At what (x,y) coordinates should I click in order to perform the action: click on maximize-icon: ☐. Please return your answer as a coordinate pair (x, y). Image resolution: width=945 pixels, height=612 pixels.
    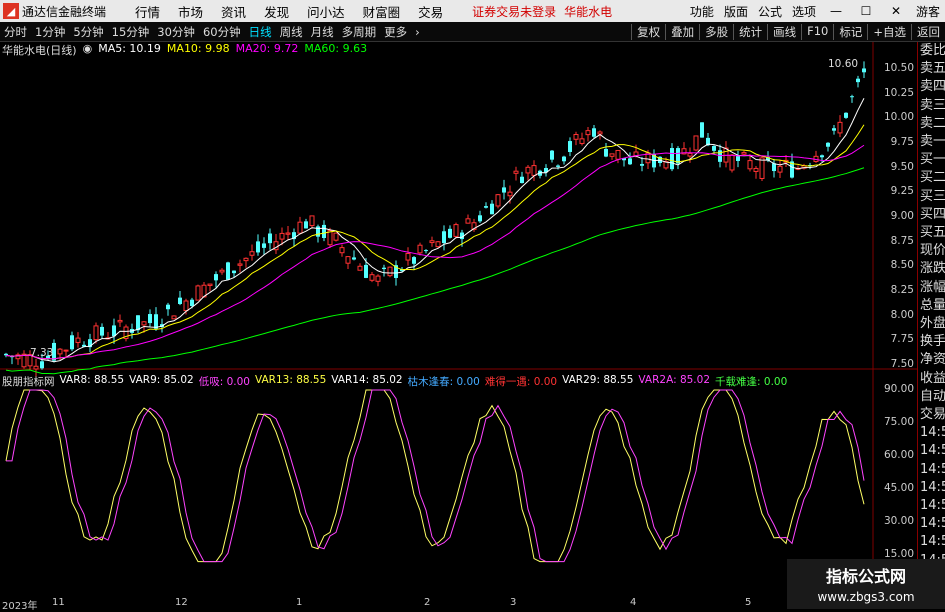
    Looking at the image, I should click on (866, 11).